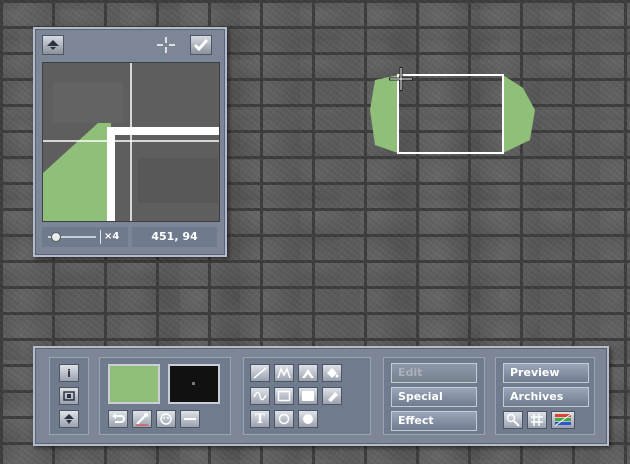 The width and height of the screenshot is (630, 464). I want to click on mask-icon, so click(166, 419).